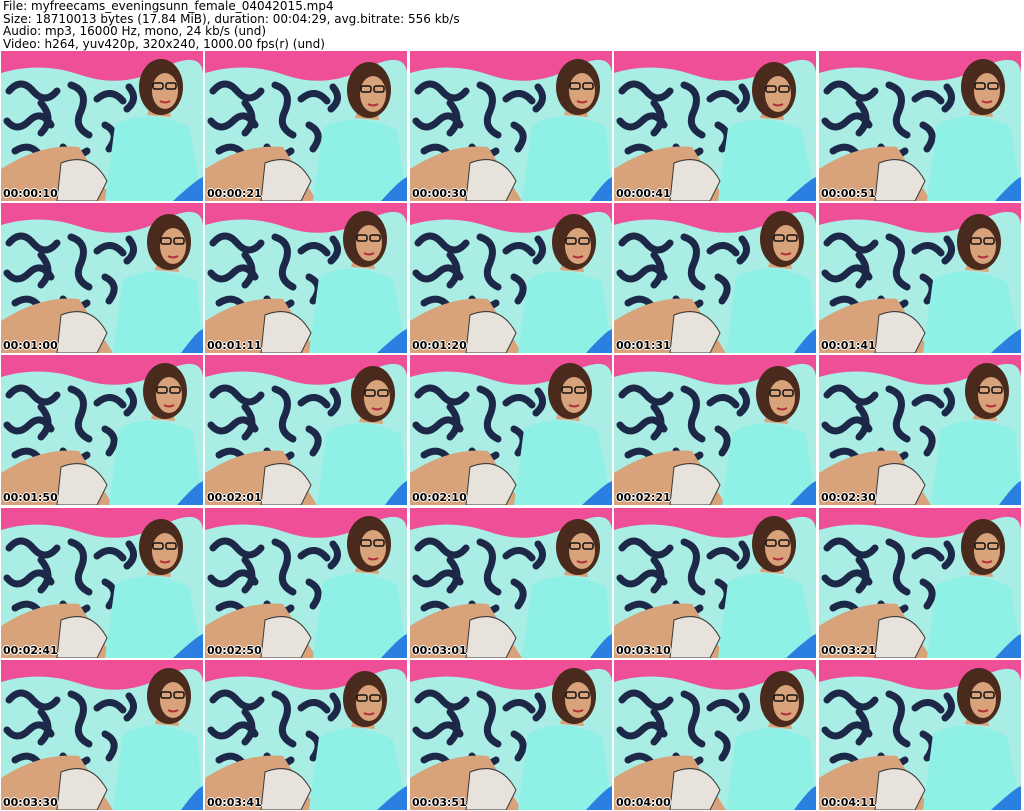 The image size is (1024, 811). I want to click on frame-timestamp: 00:01:50, so click(30, 497).